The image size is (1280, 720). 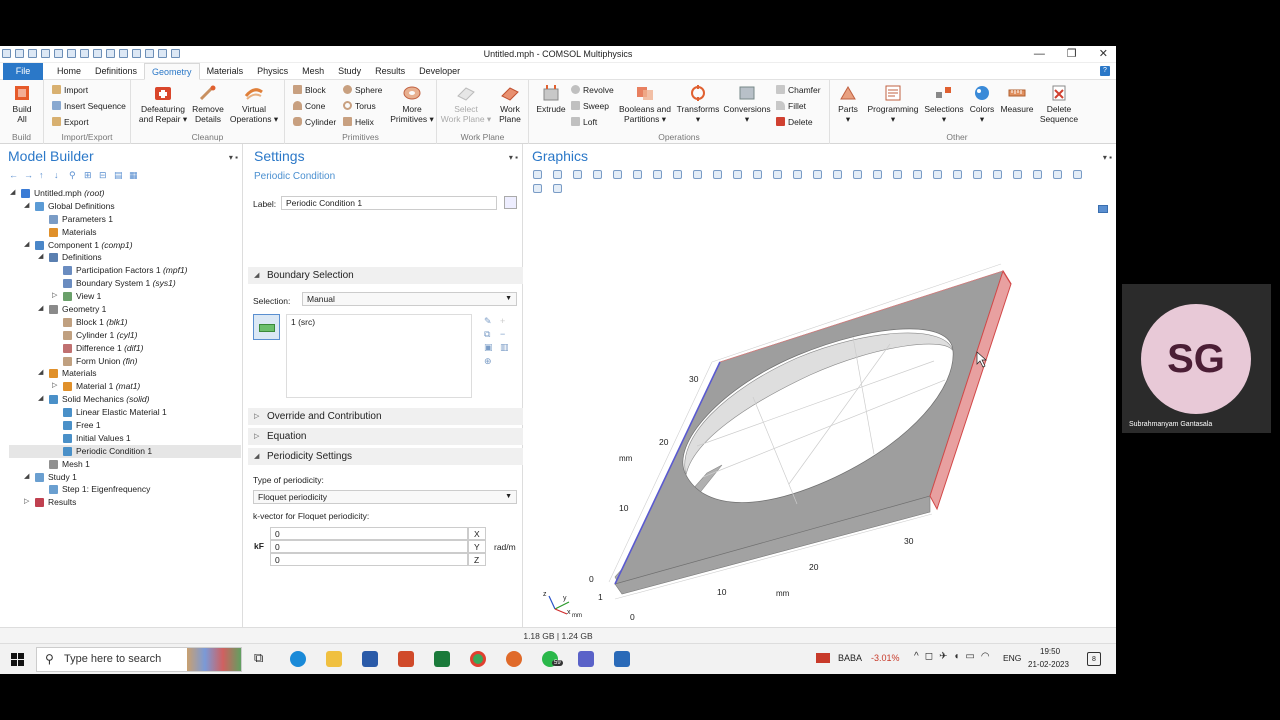 What do you see at coordinates (303, 322) in the screenshot?
I see `selection-list-item: 1 (src)` at bounding box center [303, 322].